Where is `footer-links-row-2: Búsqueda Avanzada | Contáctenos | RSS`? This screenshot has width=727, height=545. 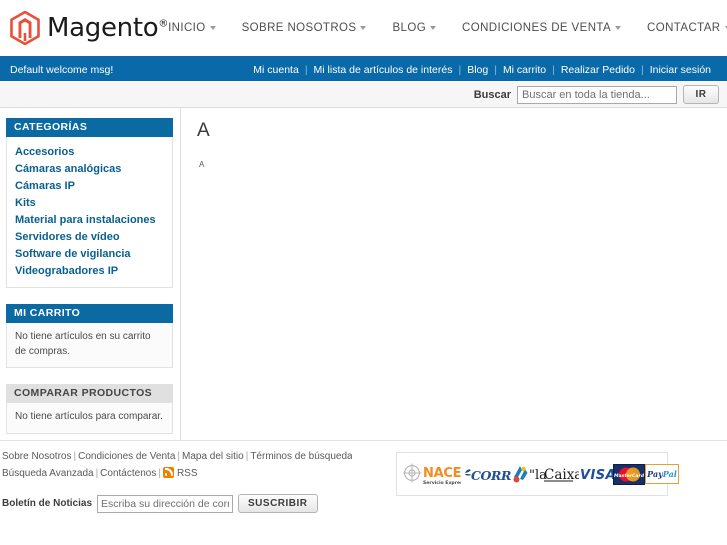
footer-links-row-2: Búsqueda Avanzada | Contáctenos | RSS is located at coordinates (177, 474).